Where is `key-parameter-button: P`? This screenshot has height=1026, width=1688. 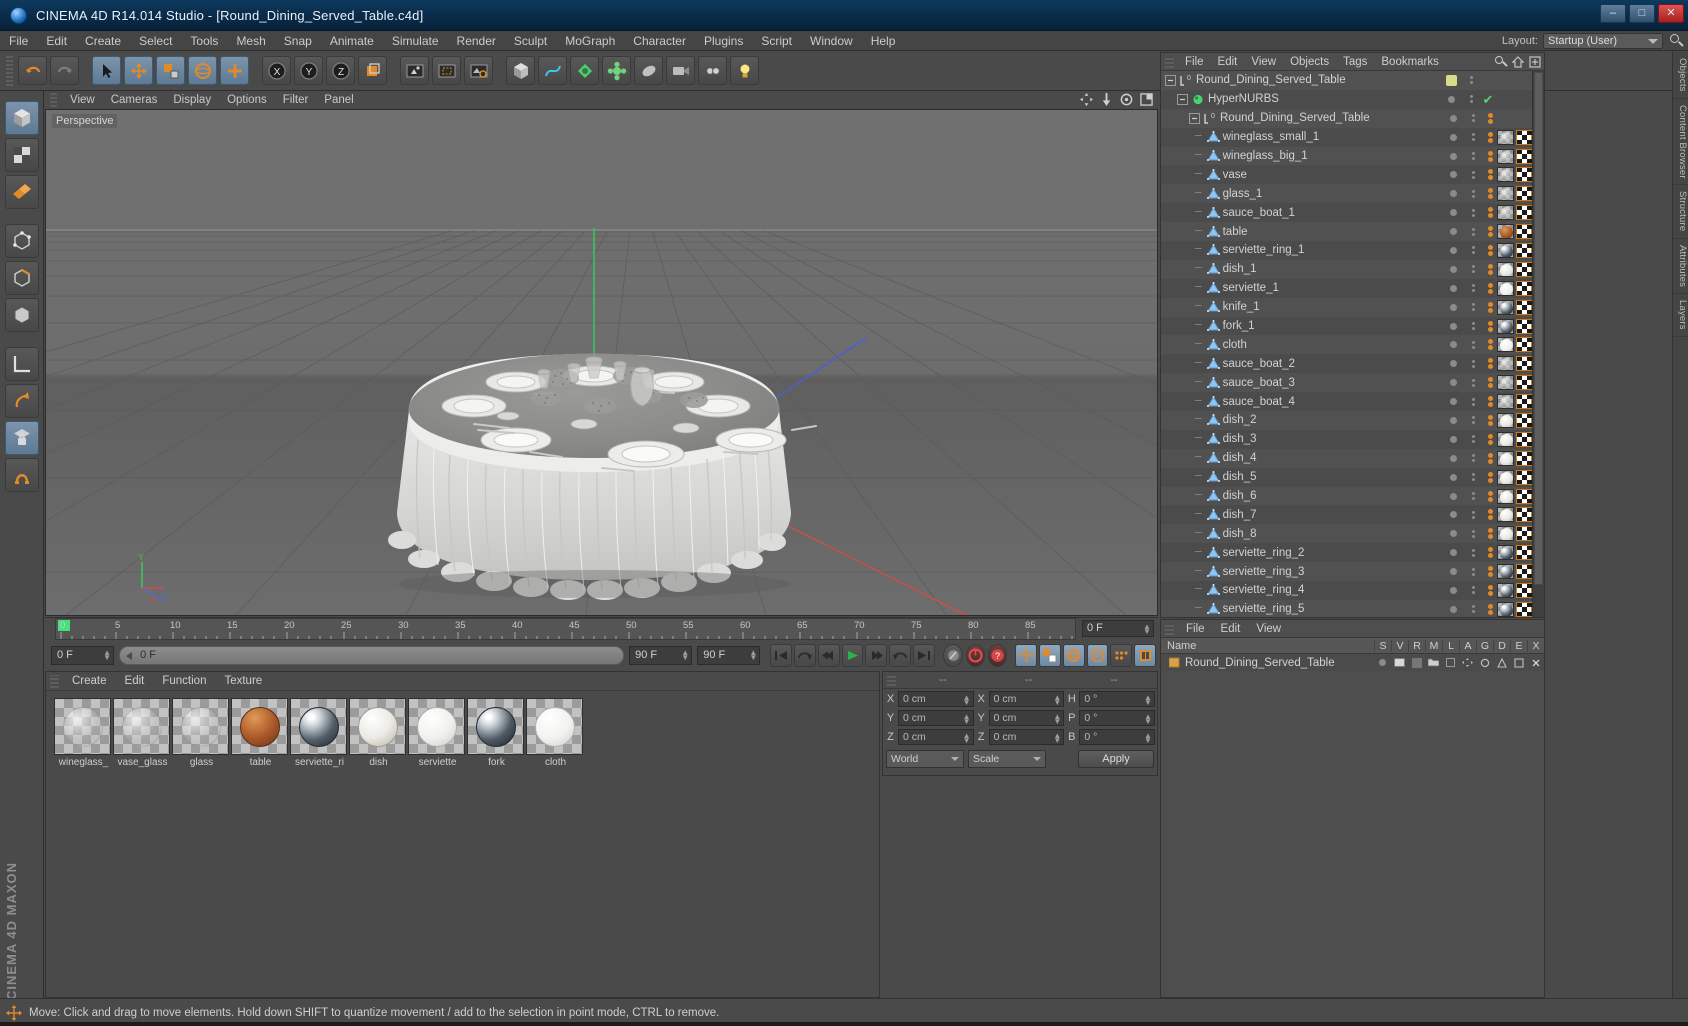 key-parameter-button: P is located at coordinates (1097, 655).